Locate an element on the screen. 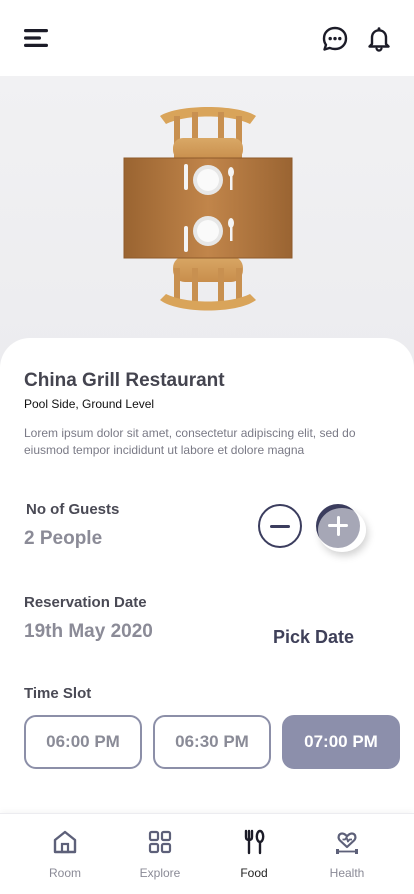  decrease-guests-button is located at coordinates (280, 526).